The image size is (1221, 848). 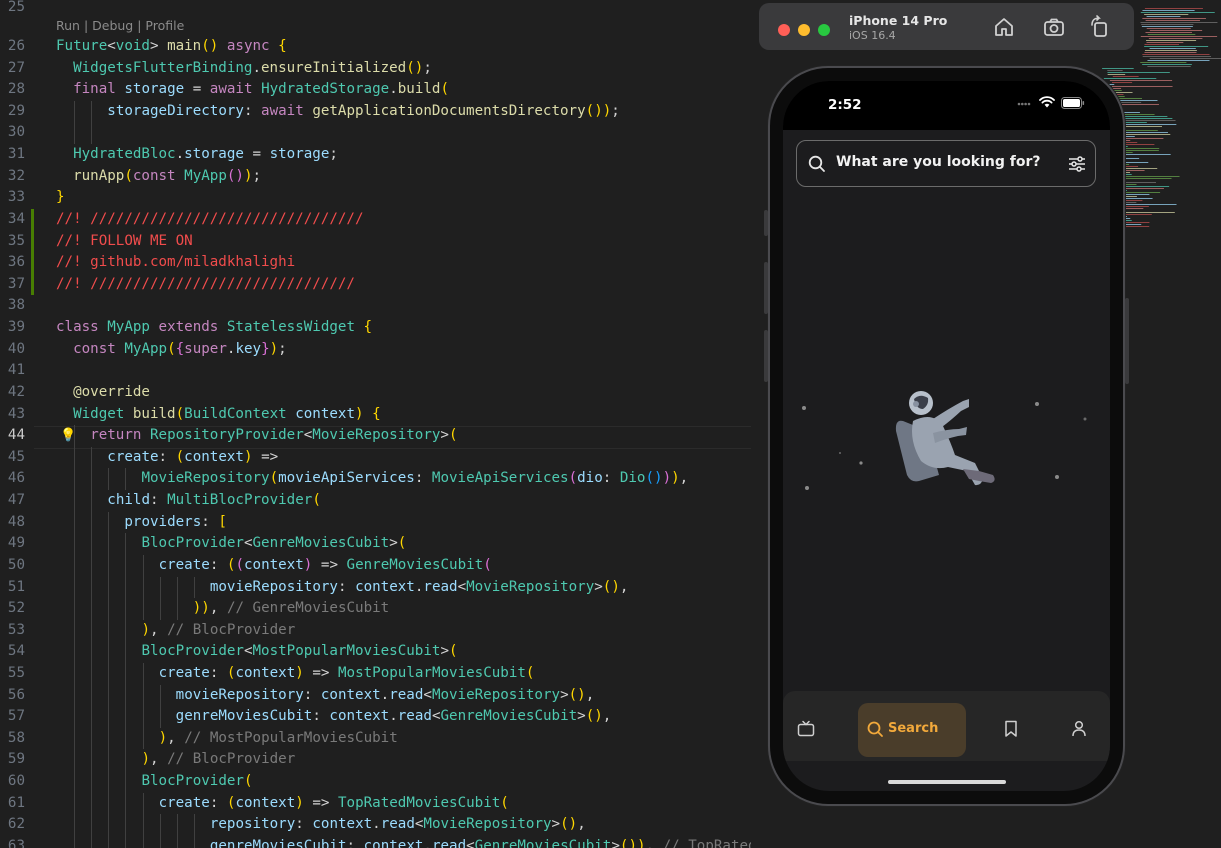 What do you see at coordinates (872, 35) in the screenshot?
I see `os-version: iOS 16.4` at bounding box center [872, 35].